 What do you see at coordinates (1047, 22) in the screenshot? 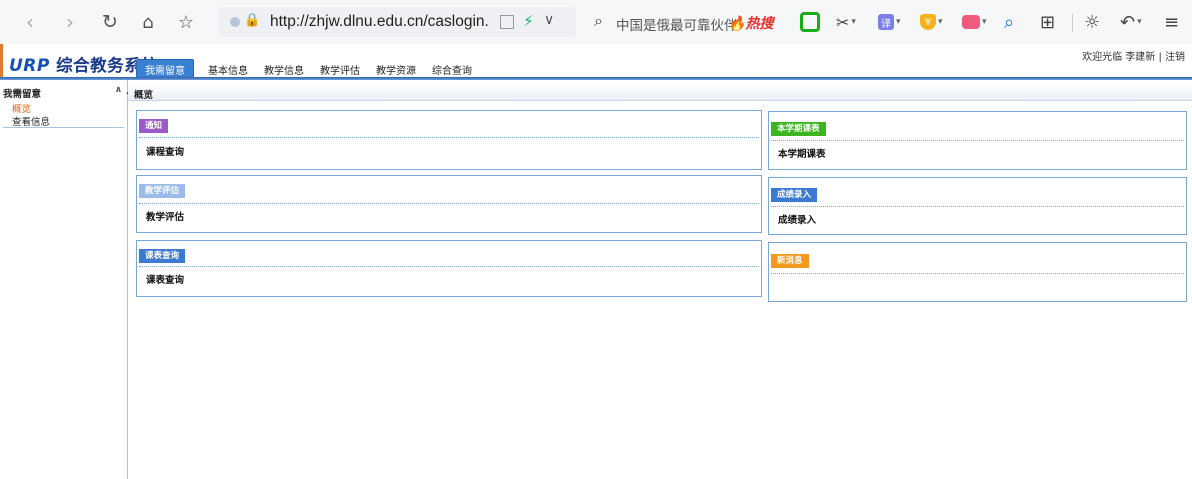
I see `grid-icon: ⊞` at bounding box center [1047, 22].